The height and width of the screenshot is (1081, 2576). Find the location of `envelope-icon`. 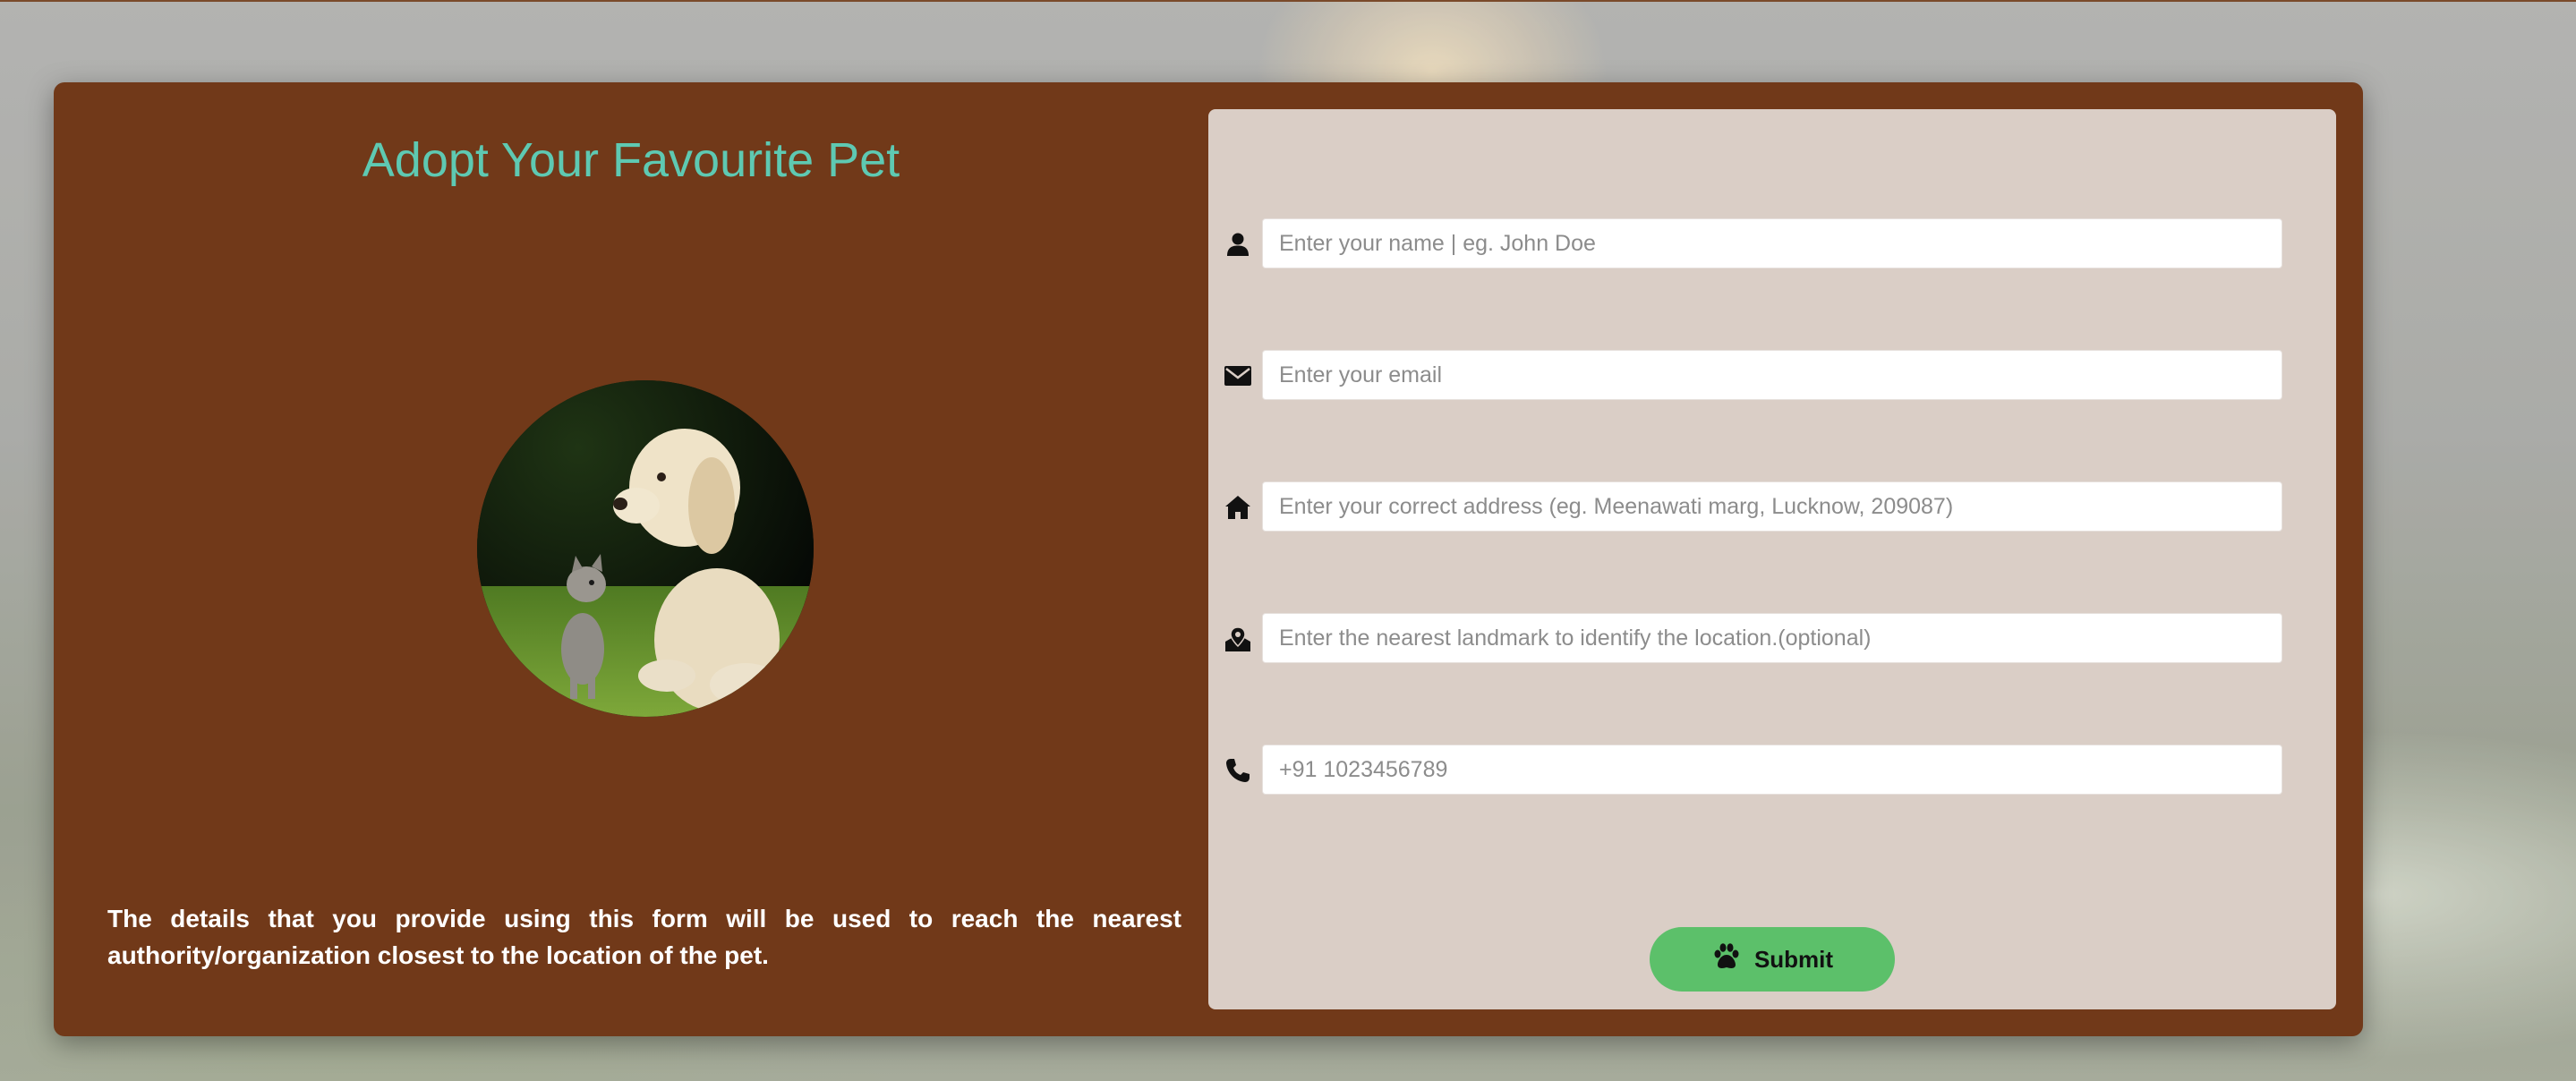

envelope-icon is located at coordinates (1238, 376).